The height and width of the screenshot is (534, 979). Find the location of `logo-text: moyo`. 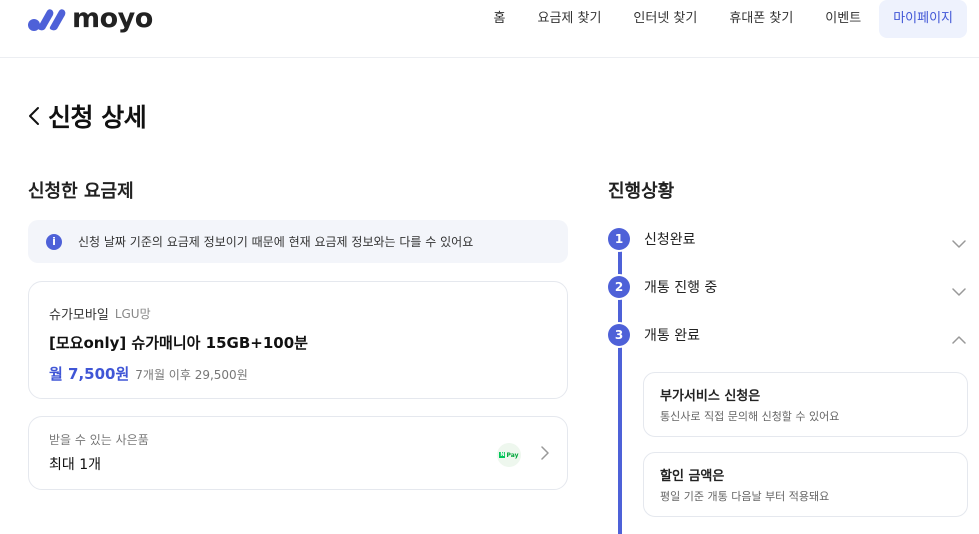

logo-text: moyo is located at coordinates (112, 18).